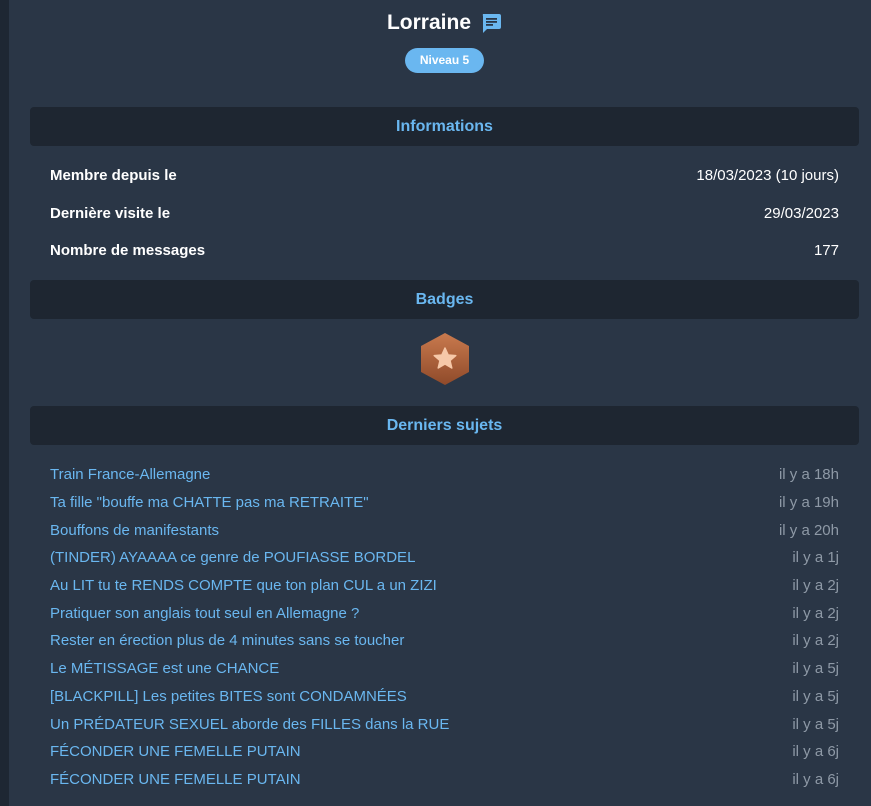 The height and width of the screenshot is (806, 871). Describe the element at coordinates (815, 558) in the screenshot. I see `topic-time: il y a 1j` at that location.